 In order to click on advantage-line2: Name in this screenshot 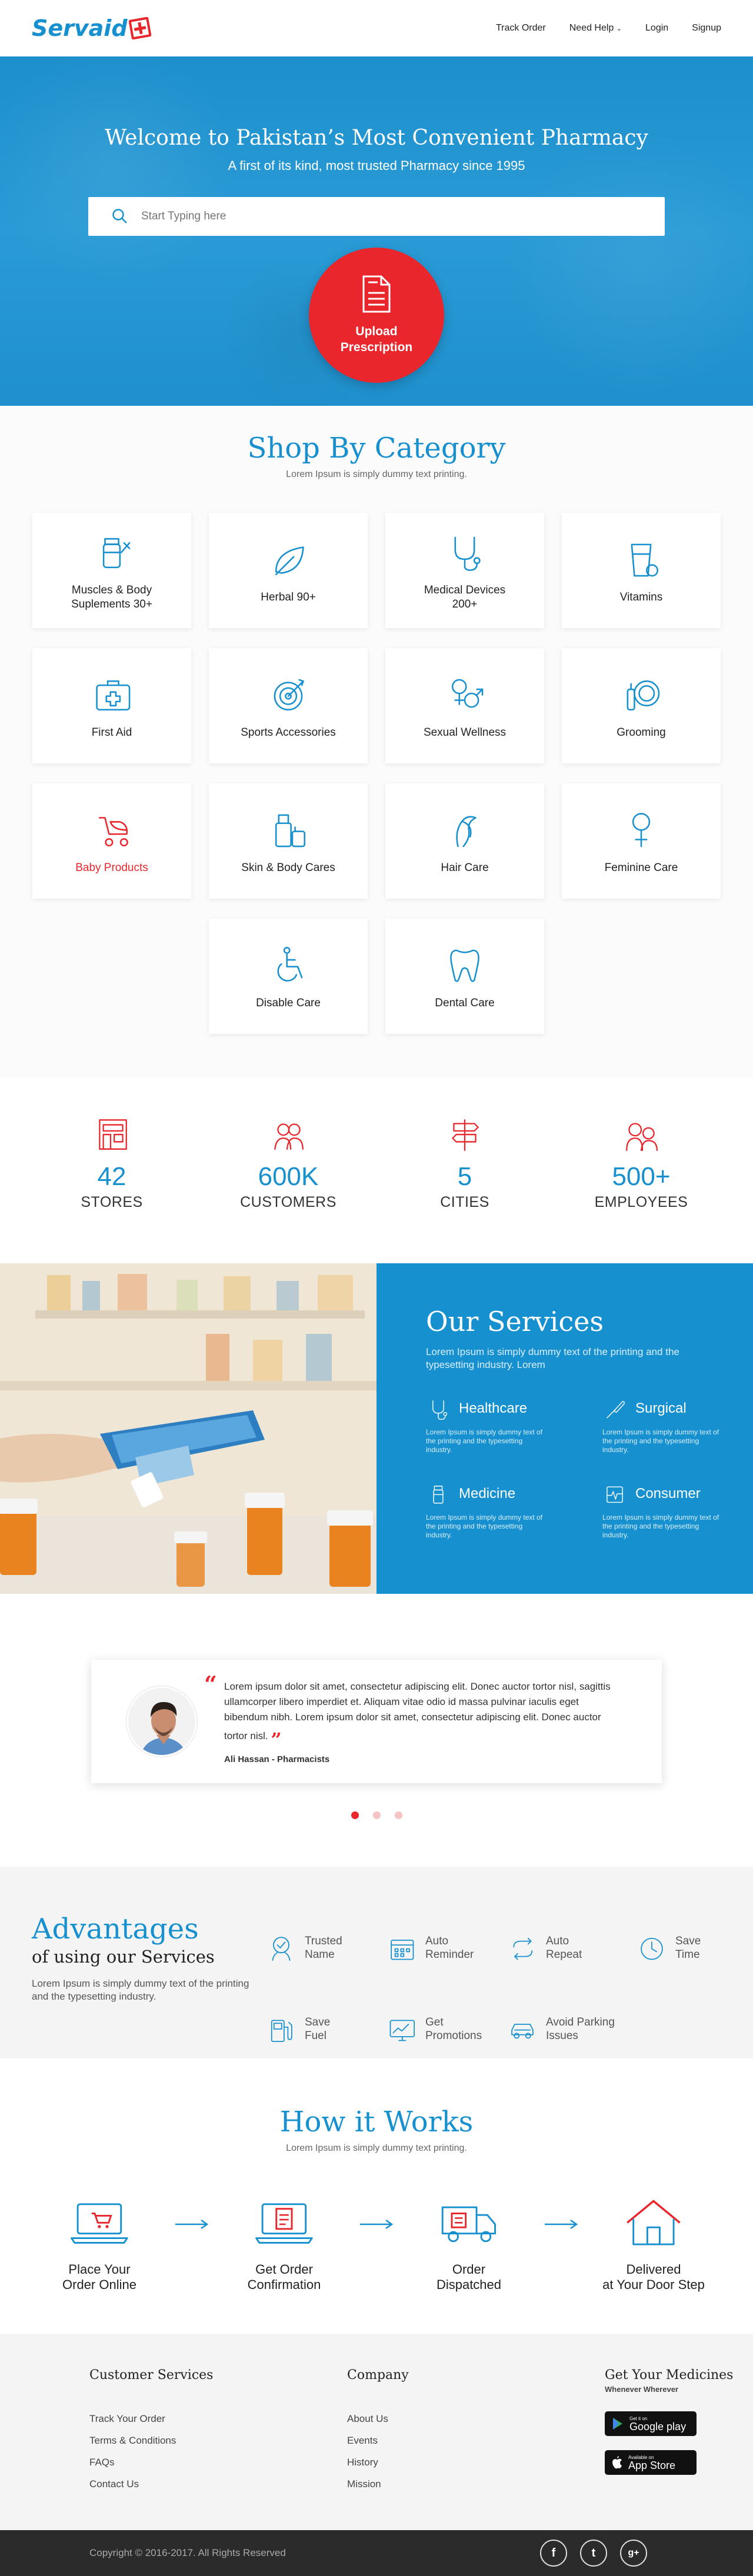, I will do `click(320, 1954)`.